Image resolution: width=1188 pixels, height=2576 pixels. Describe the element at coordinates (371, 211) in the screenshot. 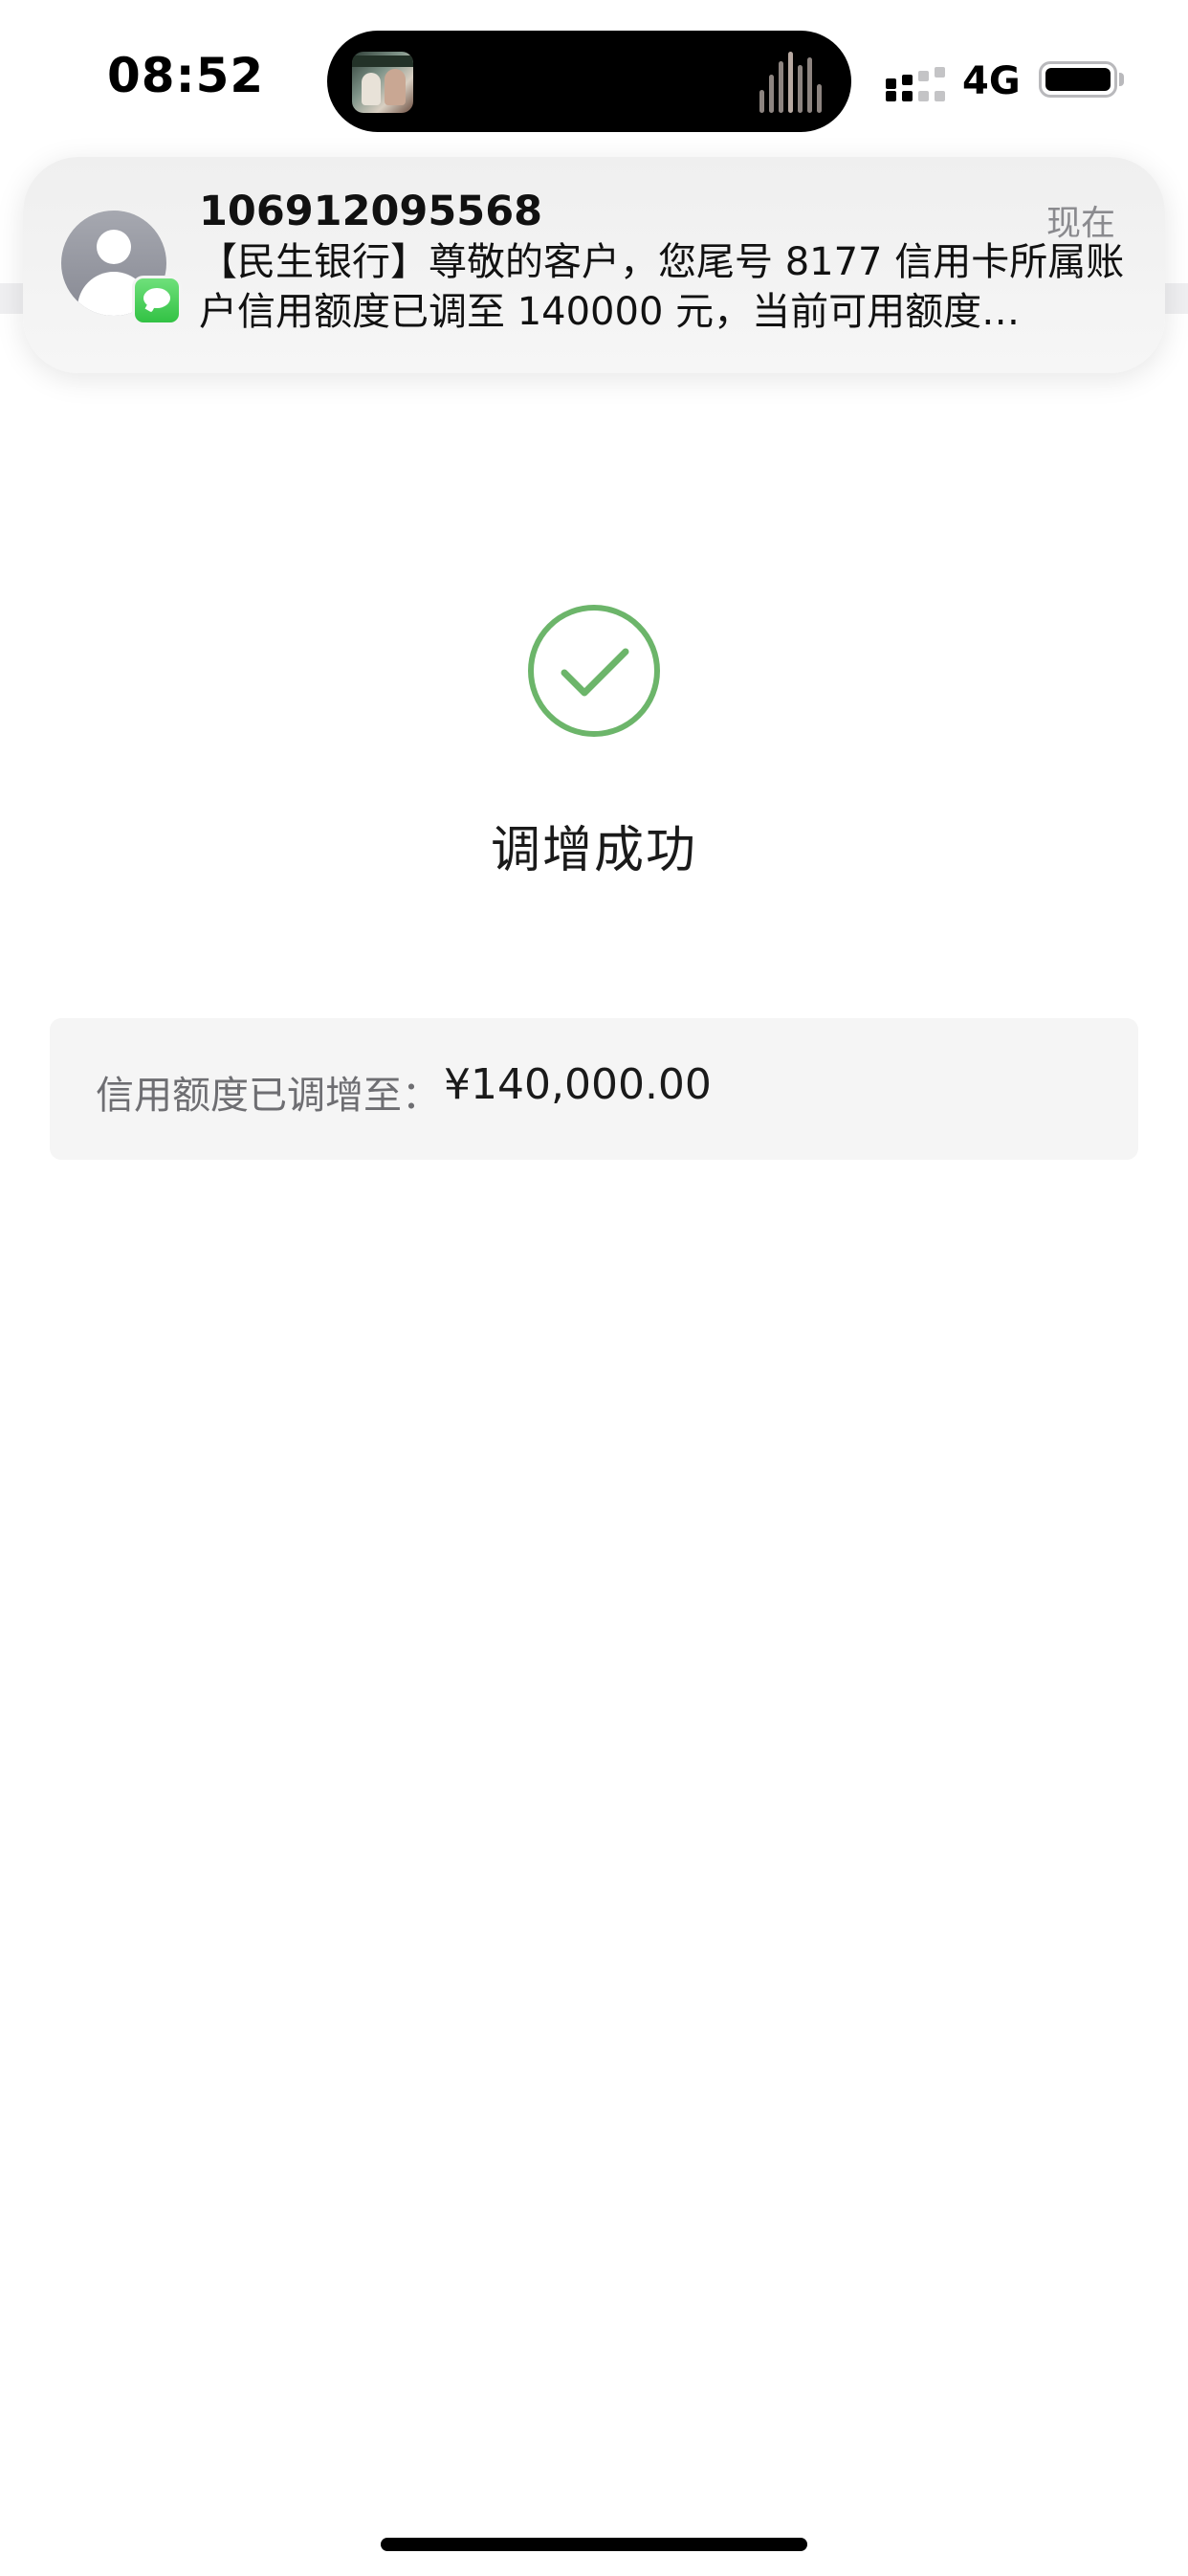

I see `notification-sender: 106912095568` at that location.